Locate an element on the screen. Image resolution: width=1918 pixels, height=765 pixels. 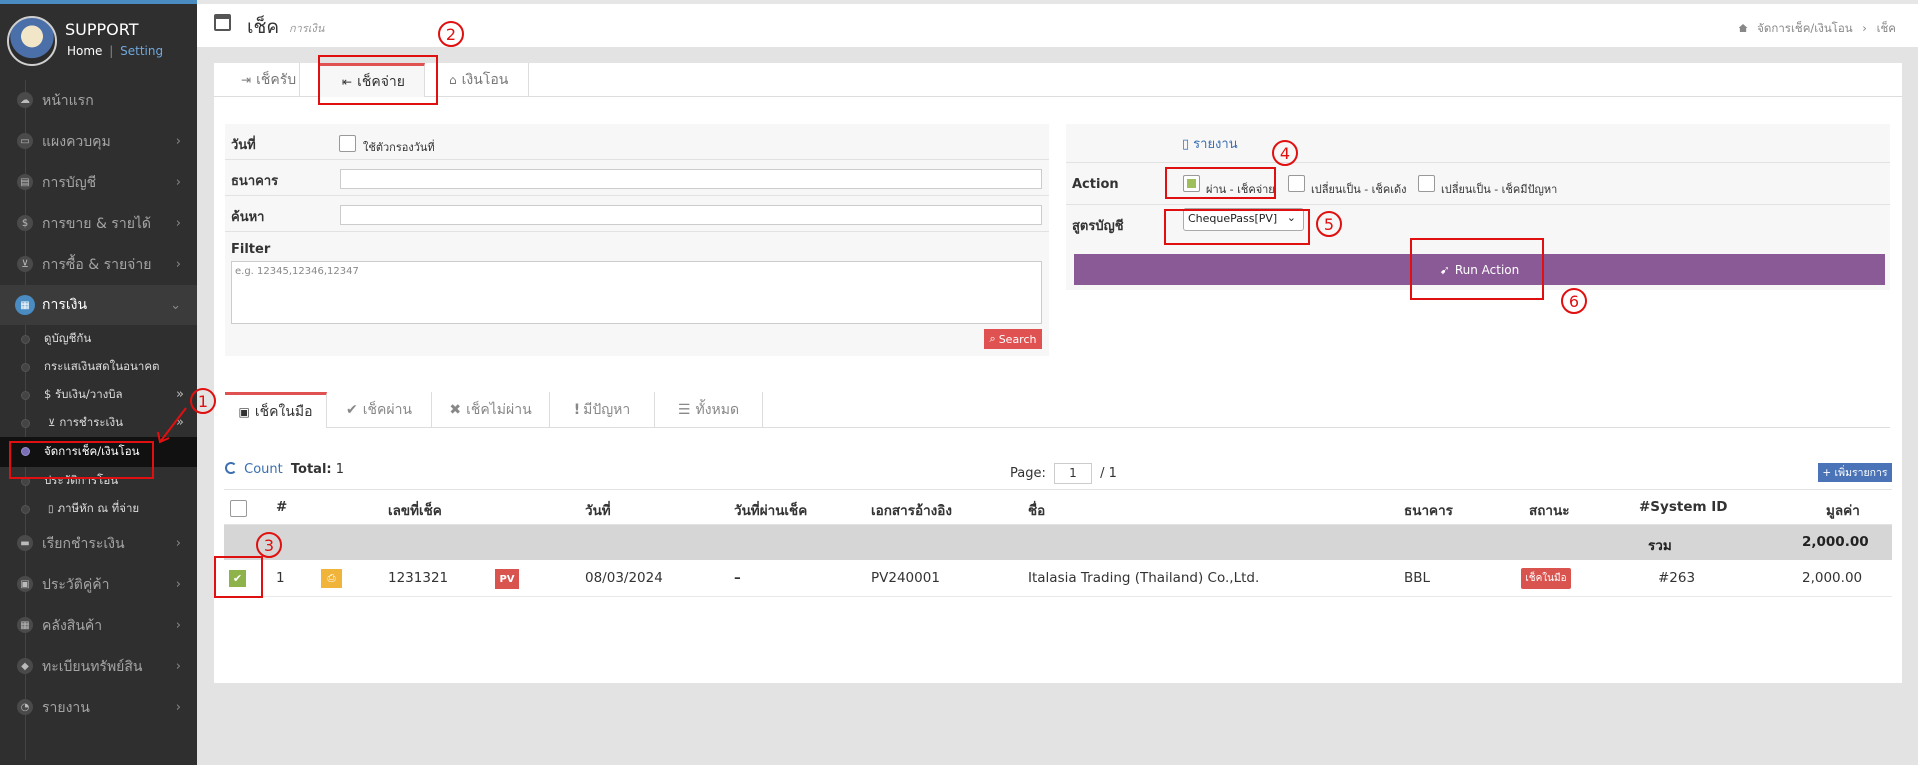
sidebar-item-billing: ▬ เรียกชำระเงิน › is located at coordinates (98, 543).